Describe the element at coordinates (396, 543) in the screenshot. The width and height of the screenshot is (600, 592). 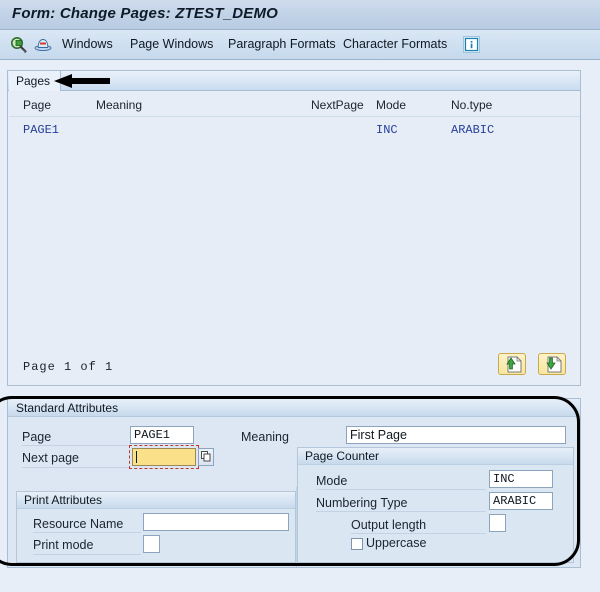
I see `uppercase-label: Uppercase` at that location.